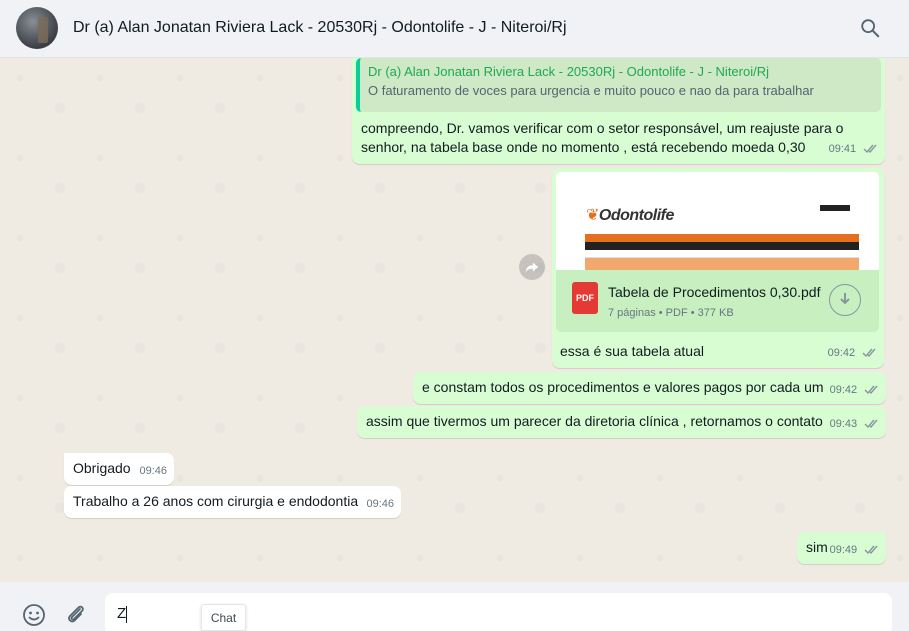  I want to click on pdf-icon: PDF, so click(585, 298).